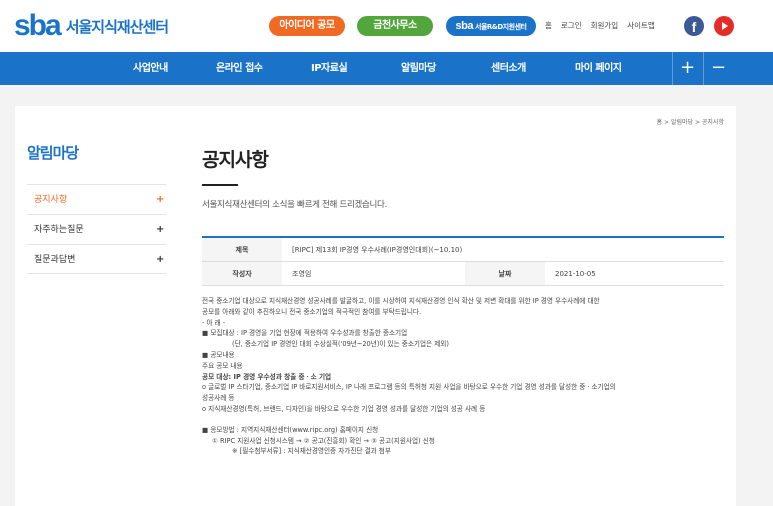 The width and height of the screenshot is (773, 506). Describe the element at coordinates (51, 200) in the screenshot. I see `sidebar-item-label: 공지사항` at that location.